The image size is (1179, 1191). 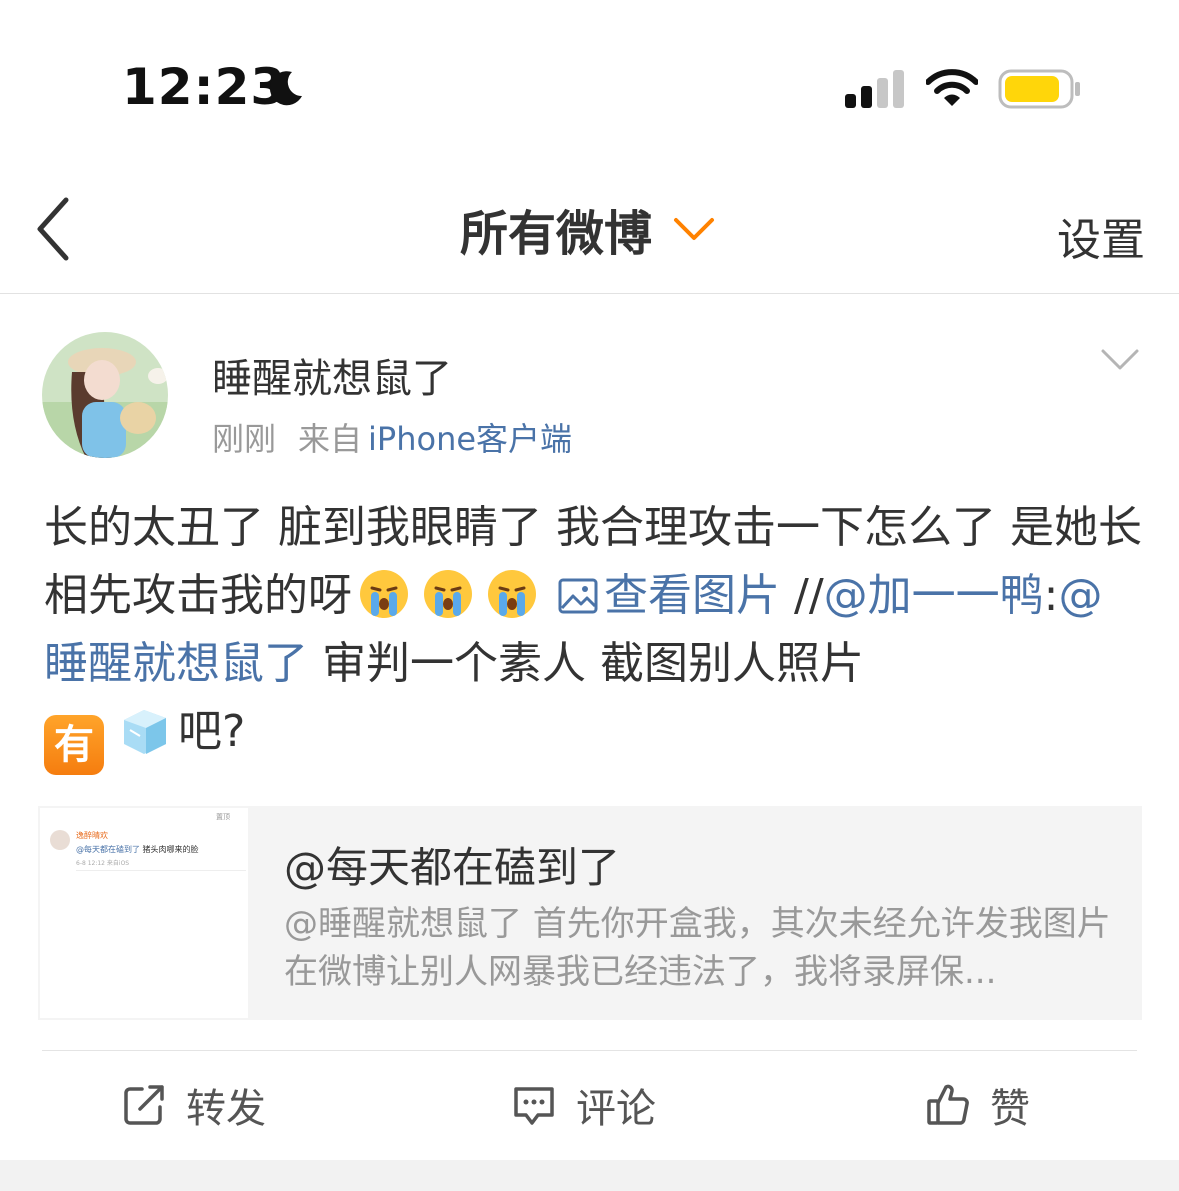 What do you see at coordinates (145, 732) in the screenshot?
I see `ice-cube-emoji` at bounding box center [145, 732].